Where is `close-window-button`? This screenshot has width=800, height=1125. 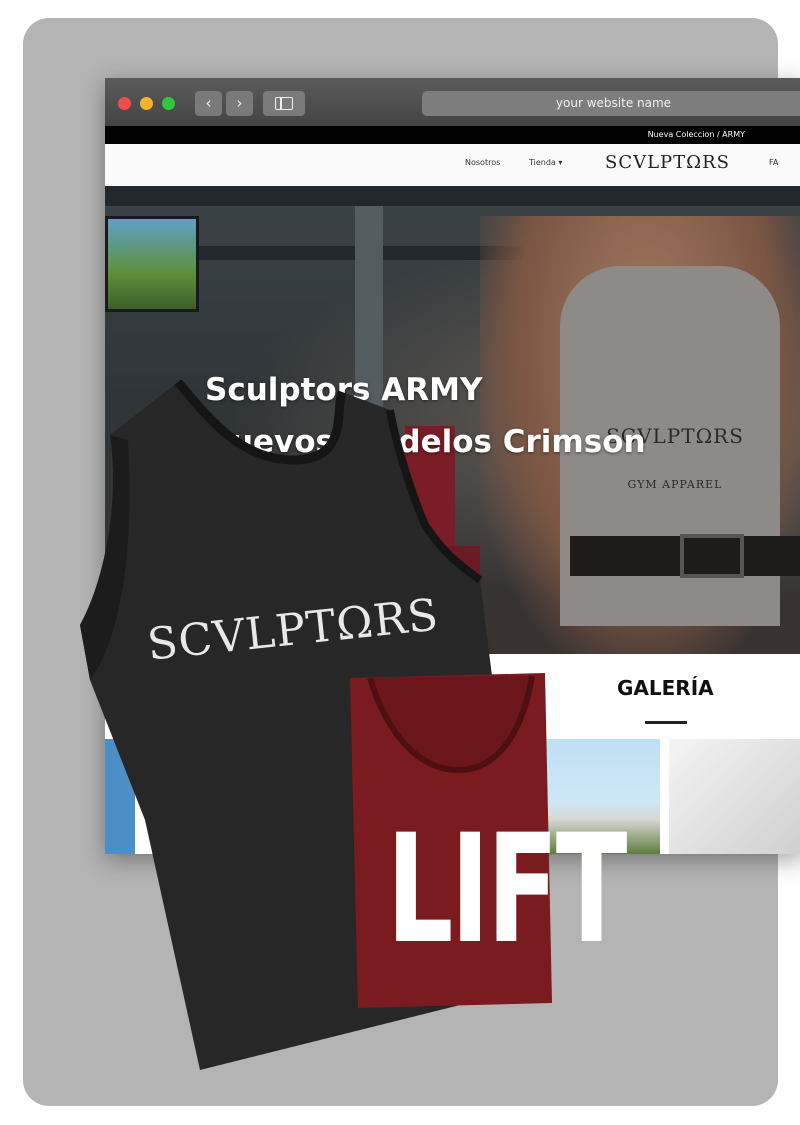 close-window-button is located at coordinates (124, 103).